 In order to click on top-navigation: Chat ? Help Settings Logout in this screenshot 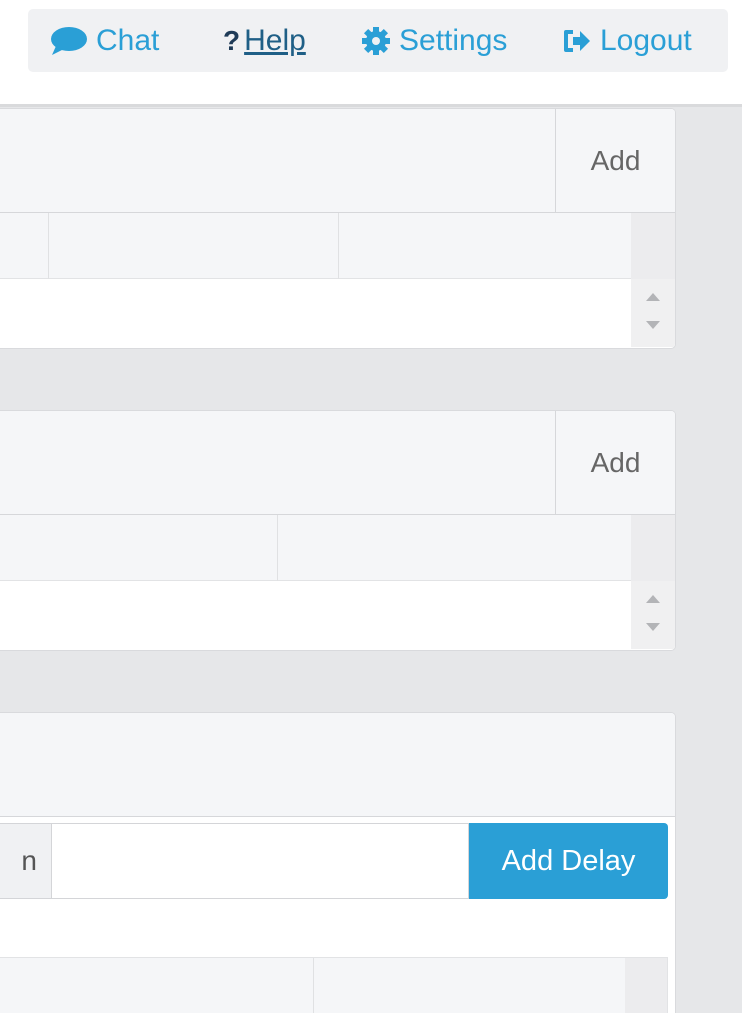, I will do `click(378, 40)`.